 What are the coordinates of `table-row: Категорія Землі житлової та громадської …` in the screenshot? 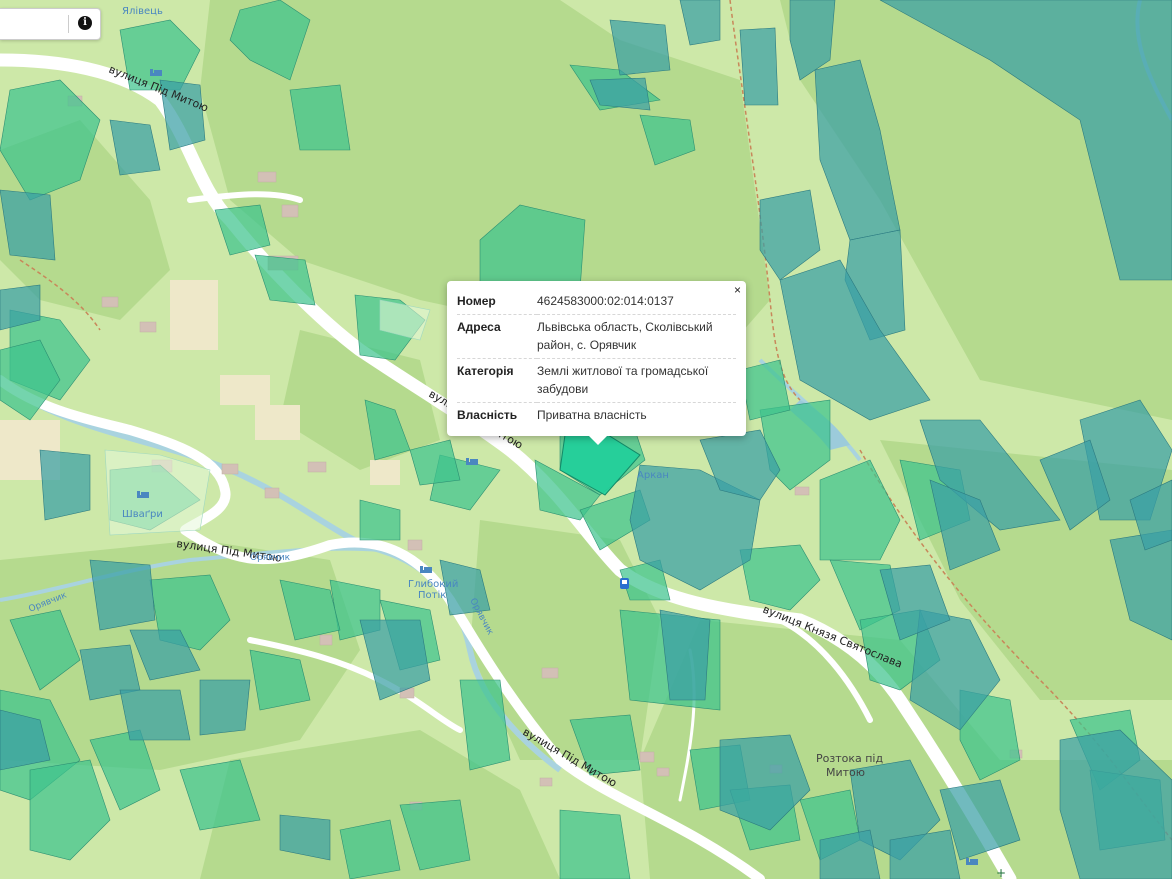 It's located at (596, 380).